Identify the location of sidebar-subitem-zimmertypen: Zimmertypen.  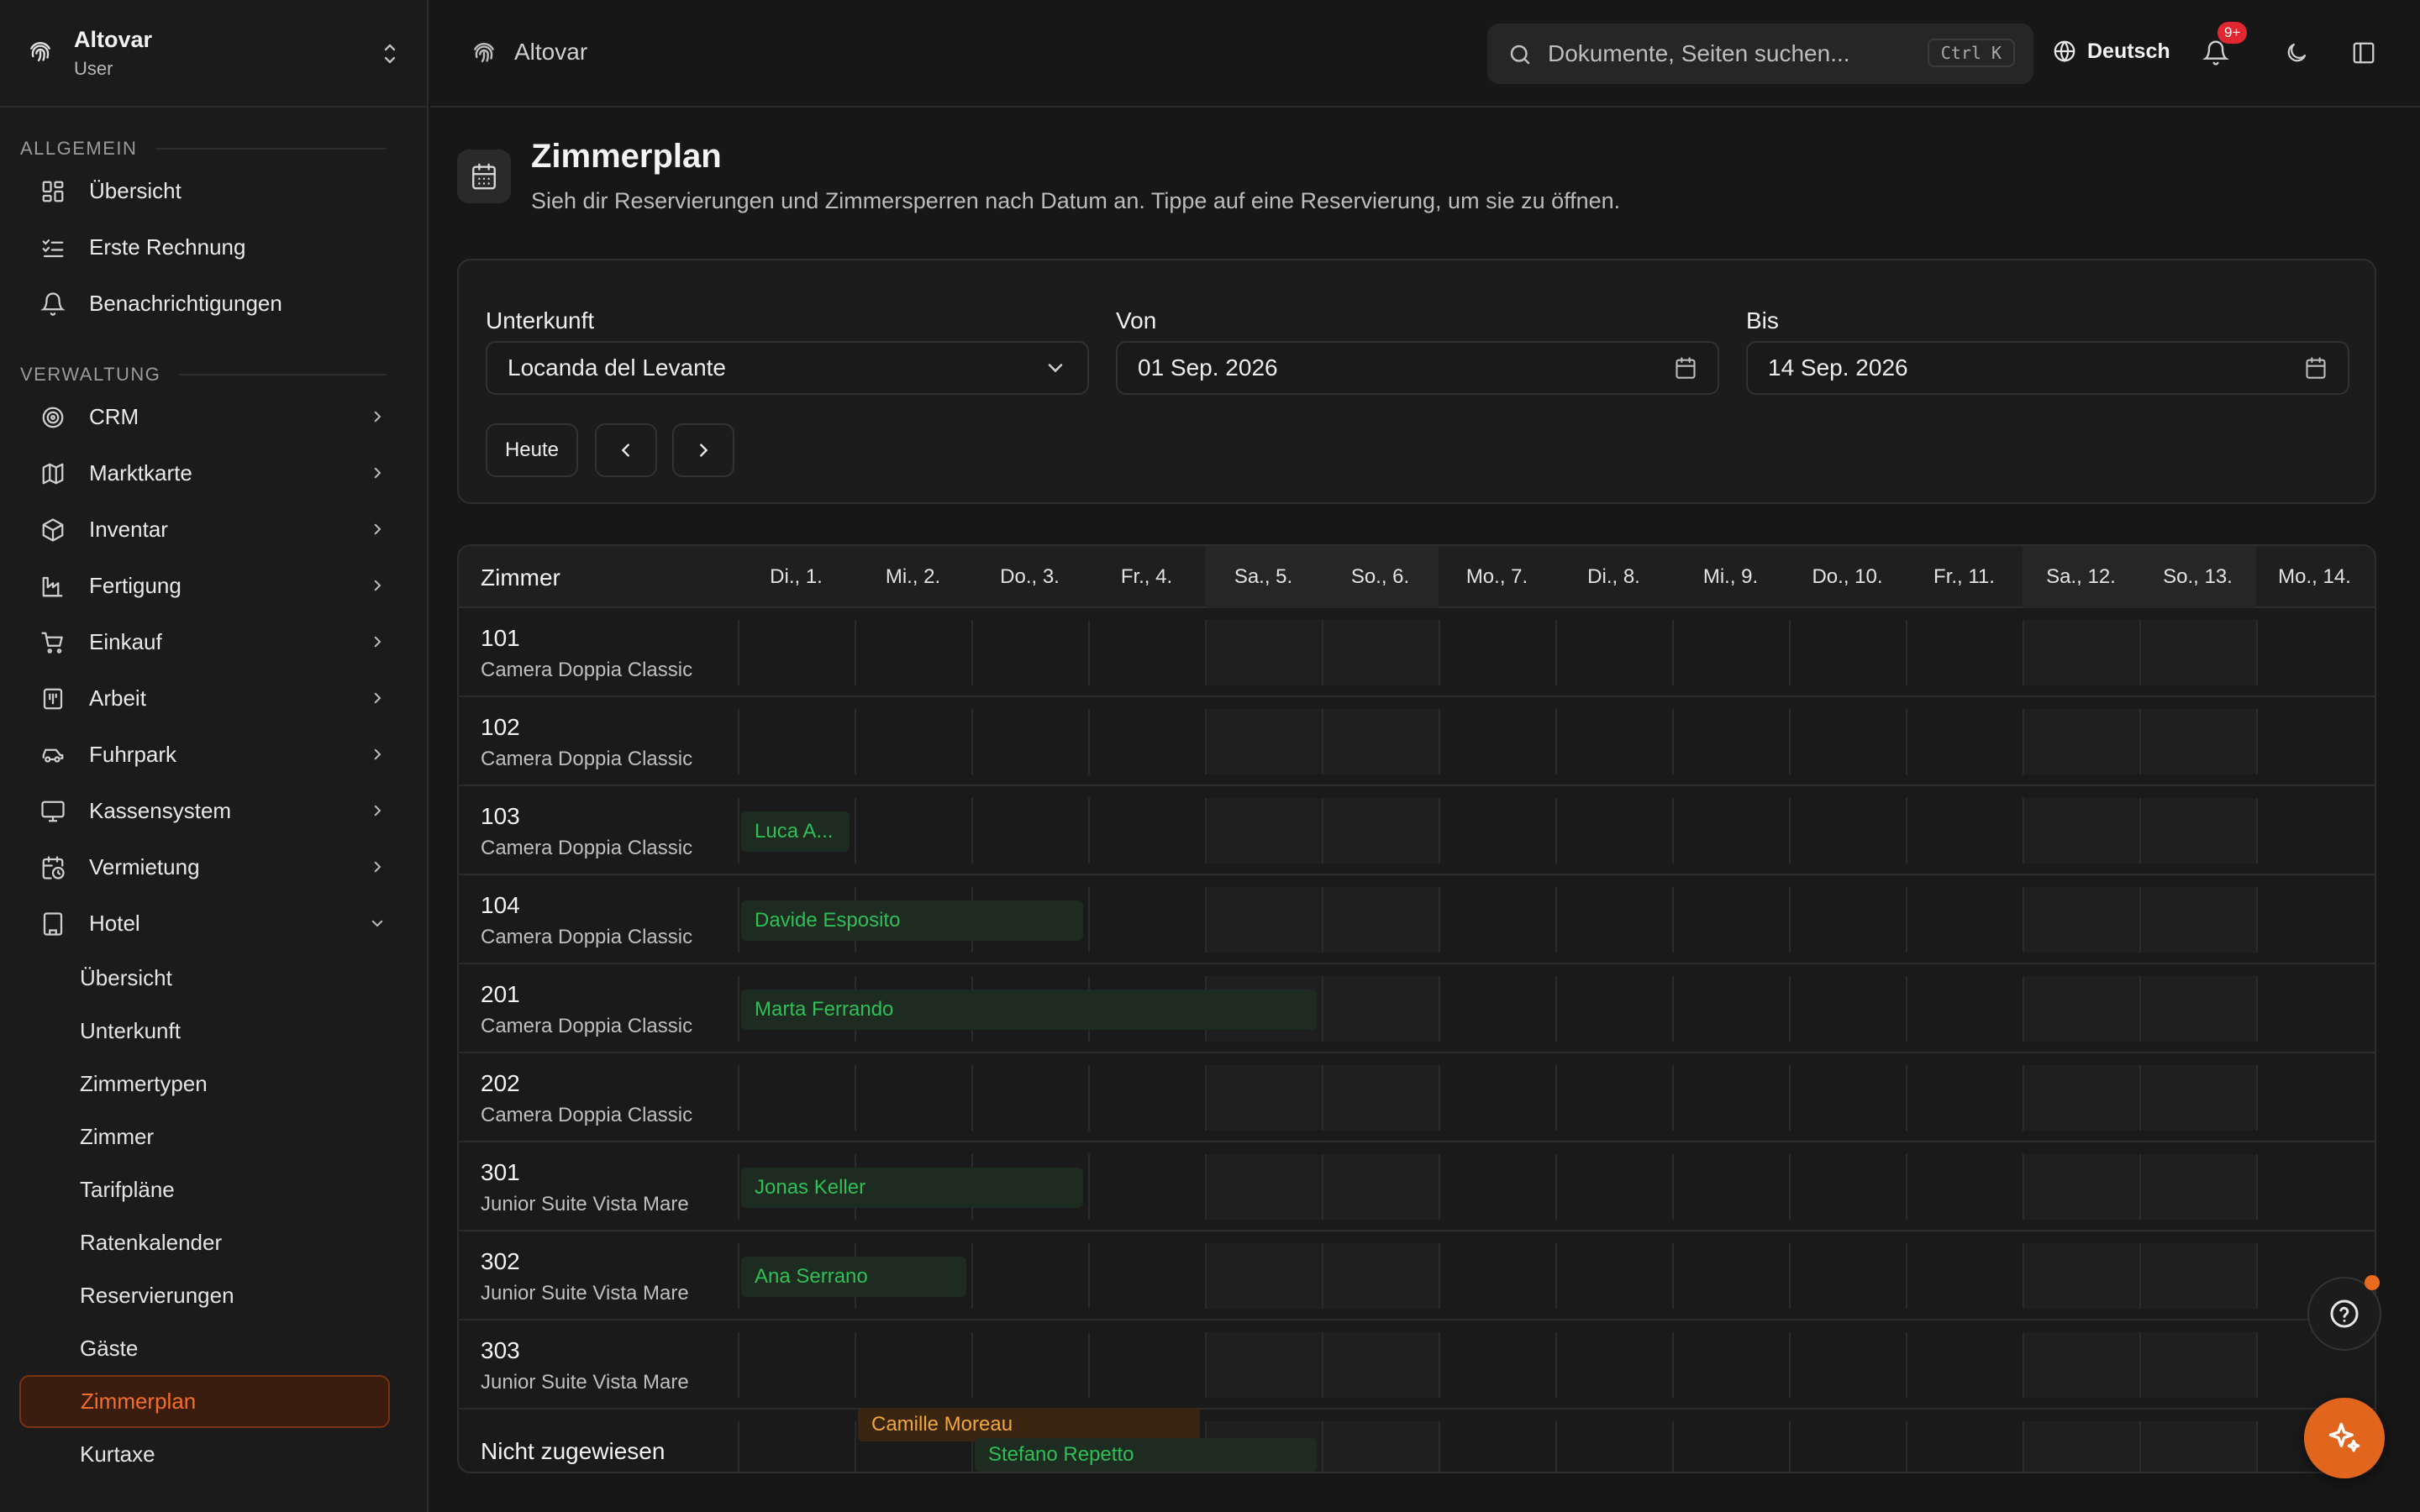
(214, 1084).